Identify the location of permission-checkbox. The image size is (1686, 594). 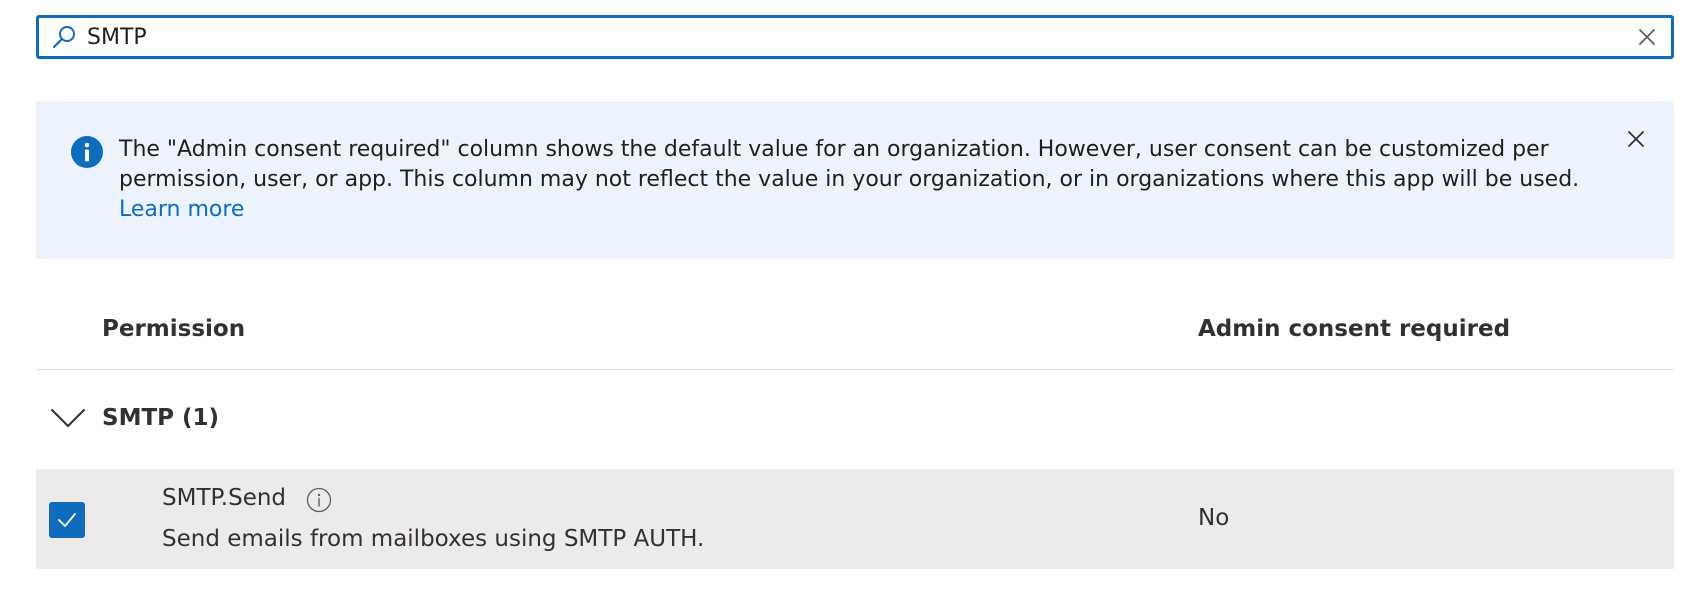
(67, 520).